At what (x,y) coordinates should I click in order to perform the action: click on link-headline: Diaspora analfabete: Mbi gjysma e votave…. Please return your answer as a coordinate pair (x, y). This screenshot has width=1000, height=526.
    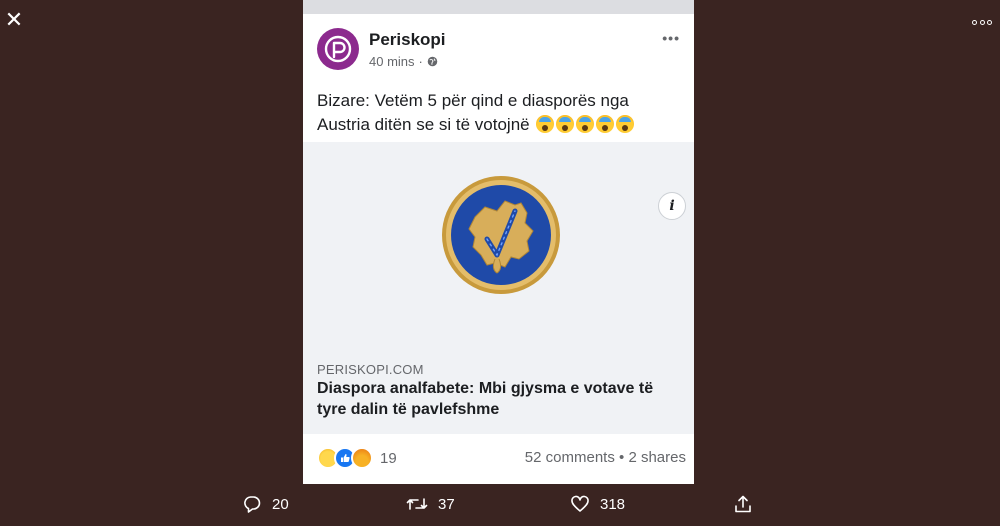
    Looking at the image, I should click on (485, 399).